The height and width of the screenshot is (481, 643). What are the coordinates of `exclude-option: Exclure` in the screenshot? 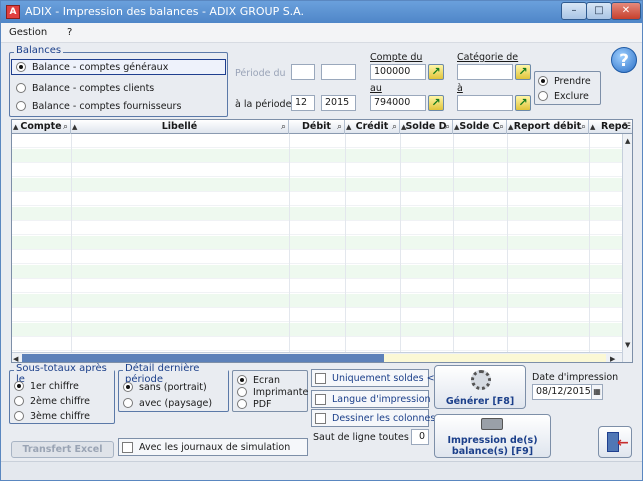 It's located at (563, 96).